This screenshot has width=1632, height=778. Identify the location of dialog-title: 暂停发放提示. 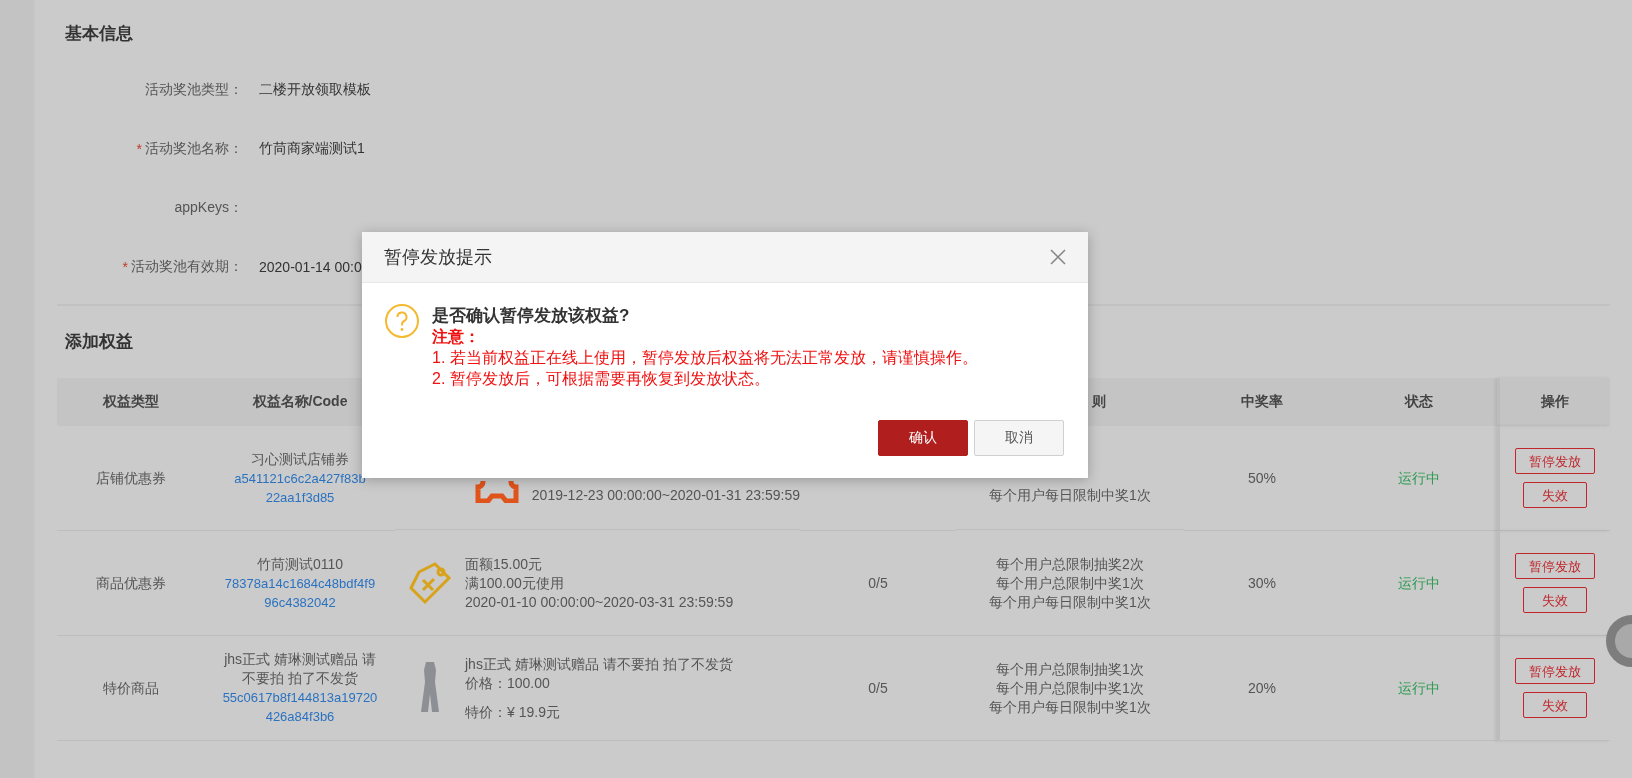
(438, 257).